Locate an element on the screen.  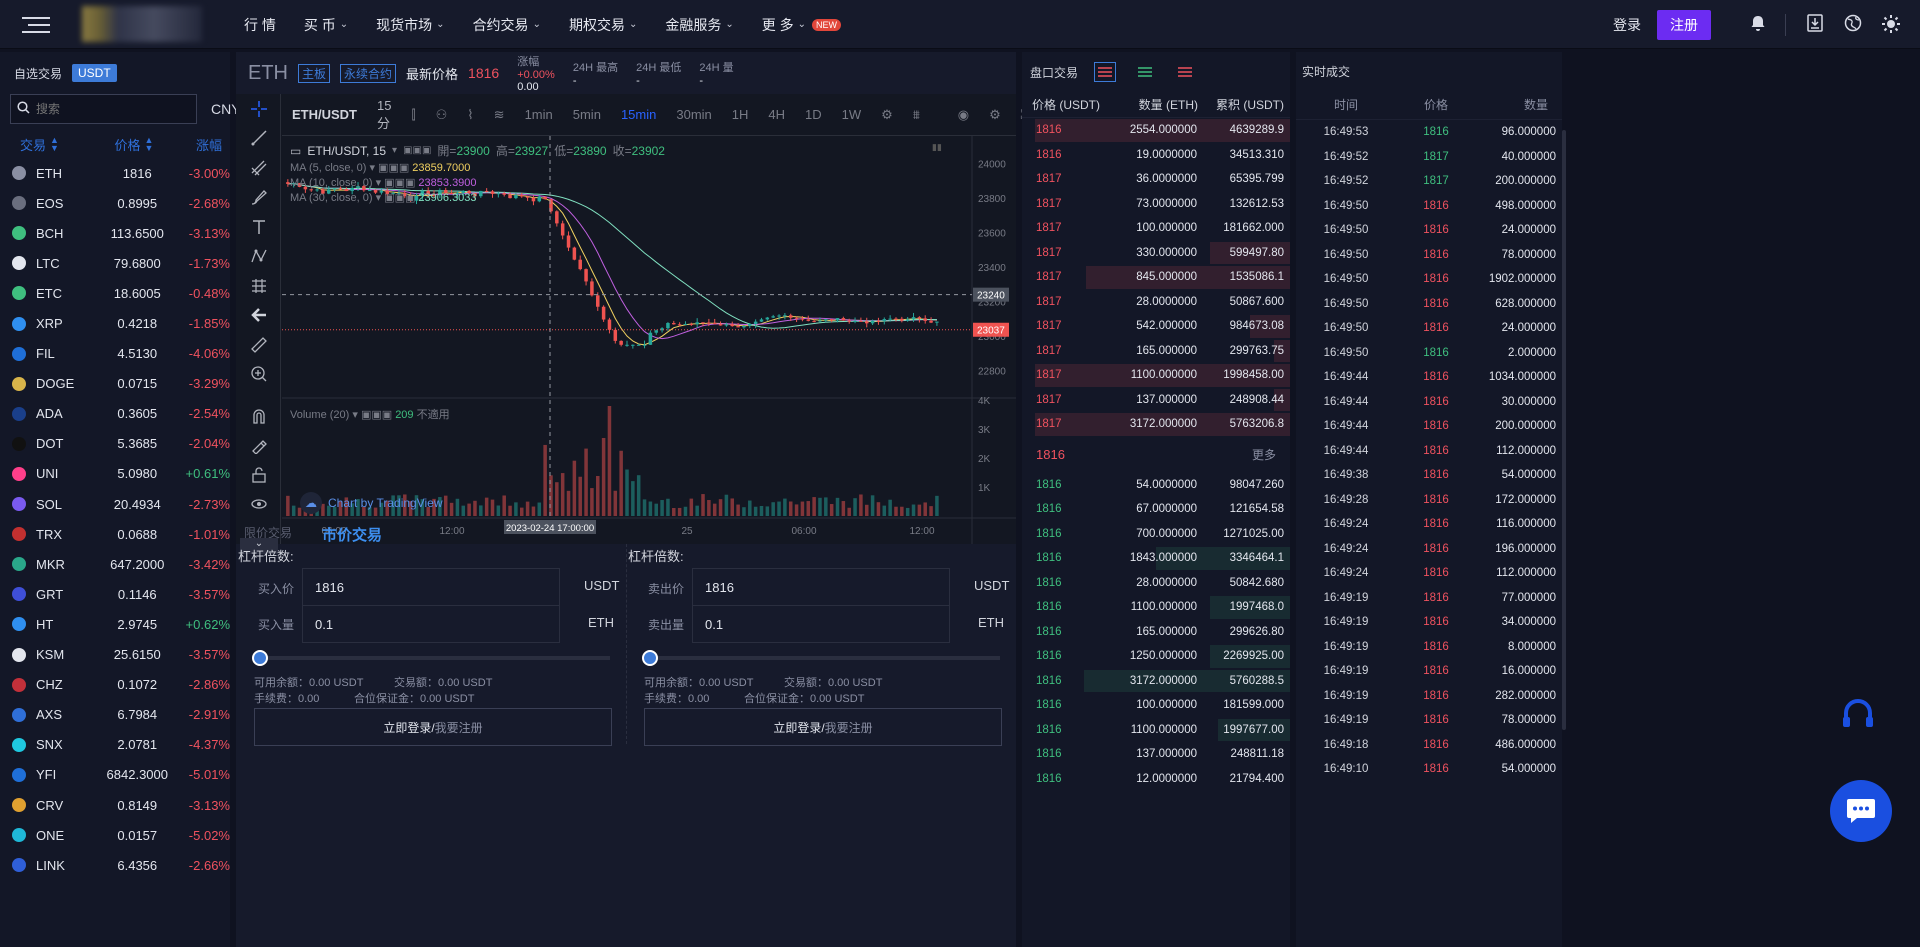
hamburger-menu-icon is located at coordinates (36, 25).